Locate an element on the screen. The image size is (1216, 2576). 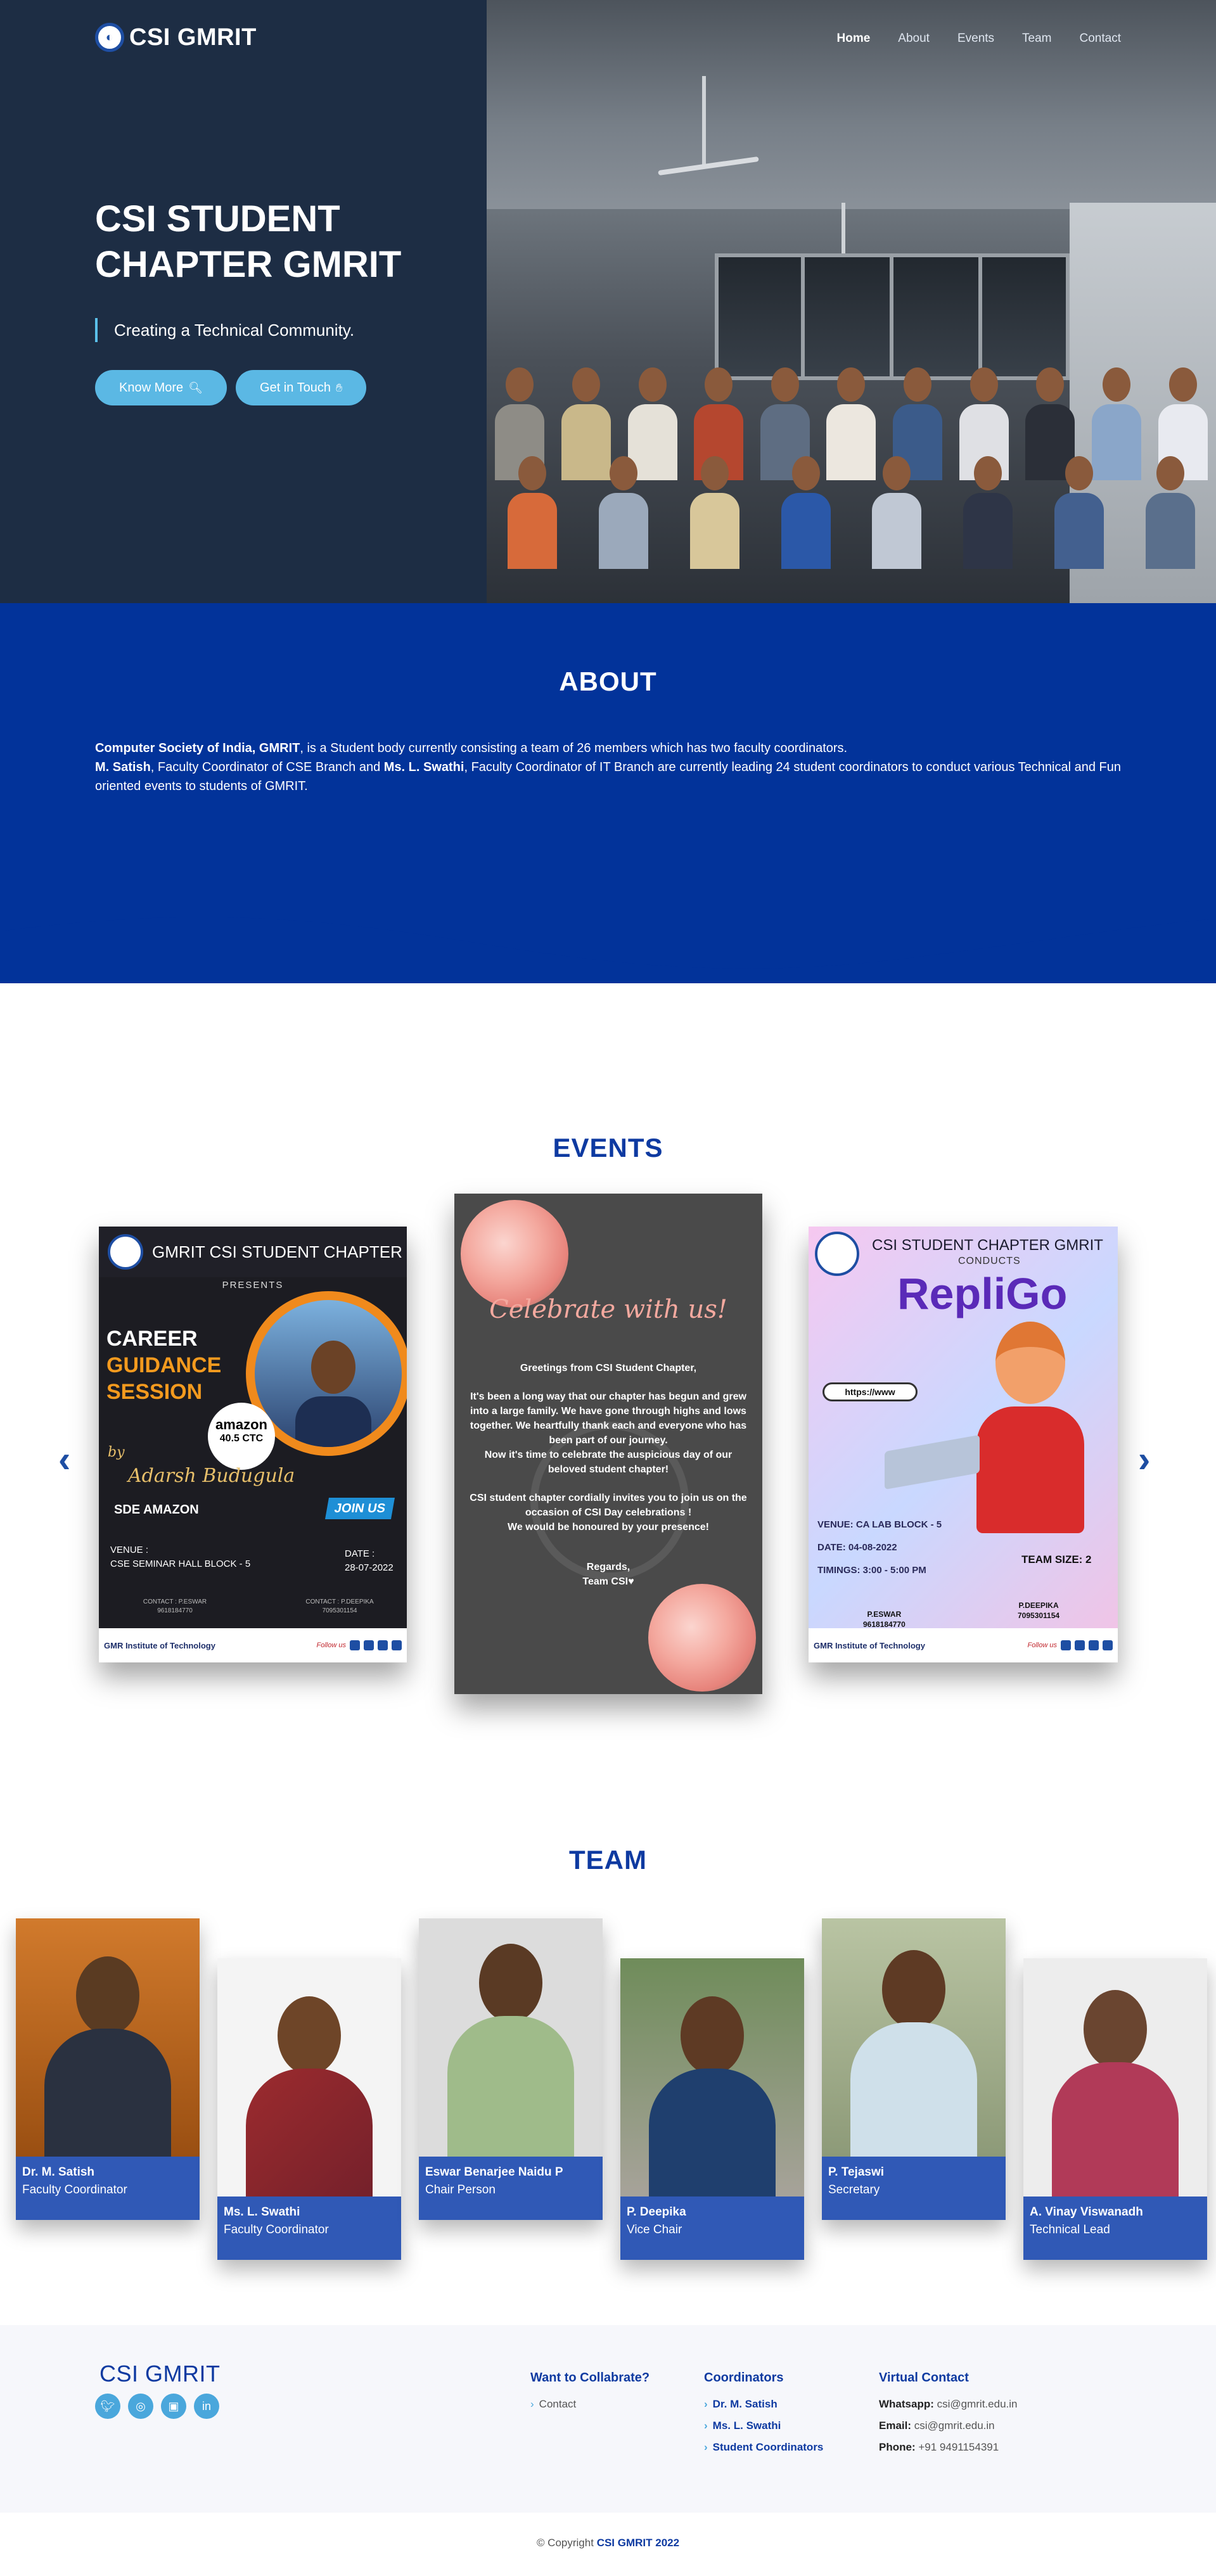
linkedin-icon: in is located at coordinates (206, 2407).